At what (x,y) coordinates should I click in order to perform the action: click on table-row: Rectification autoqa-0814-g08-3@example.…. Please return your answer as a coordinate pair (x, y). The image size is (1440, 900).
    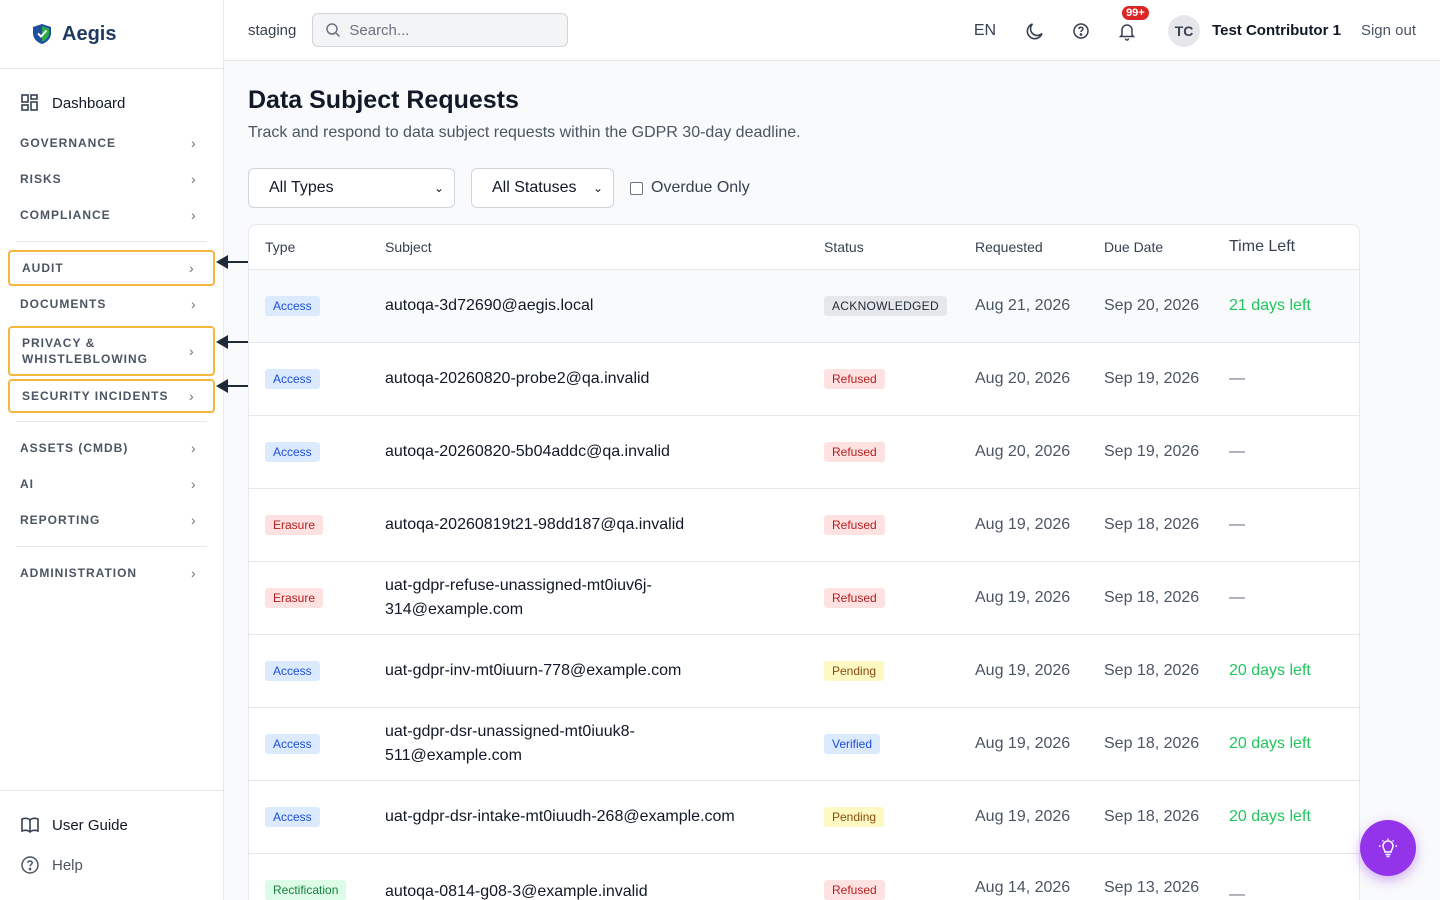
    Looking at the image, I should click on (804, 877).